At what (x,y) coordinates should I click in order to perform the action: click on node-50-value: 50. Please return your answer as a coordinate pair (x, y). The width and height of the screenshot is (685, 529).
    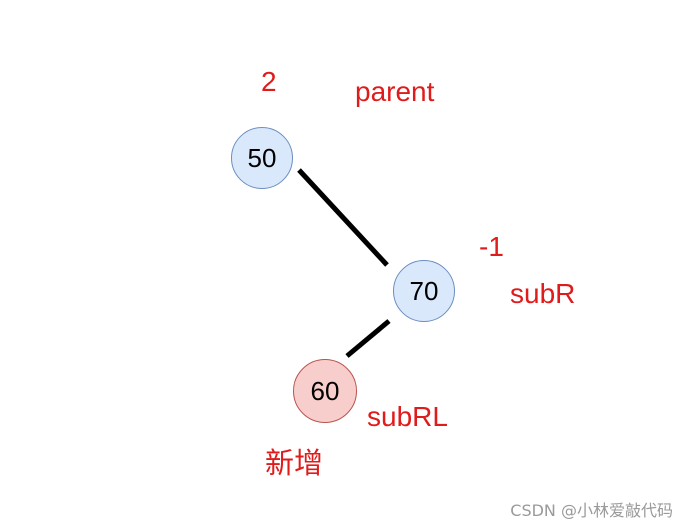
    Looking at the image, I should click on (262, 157).